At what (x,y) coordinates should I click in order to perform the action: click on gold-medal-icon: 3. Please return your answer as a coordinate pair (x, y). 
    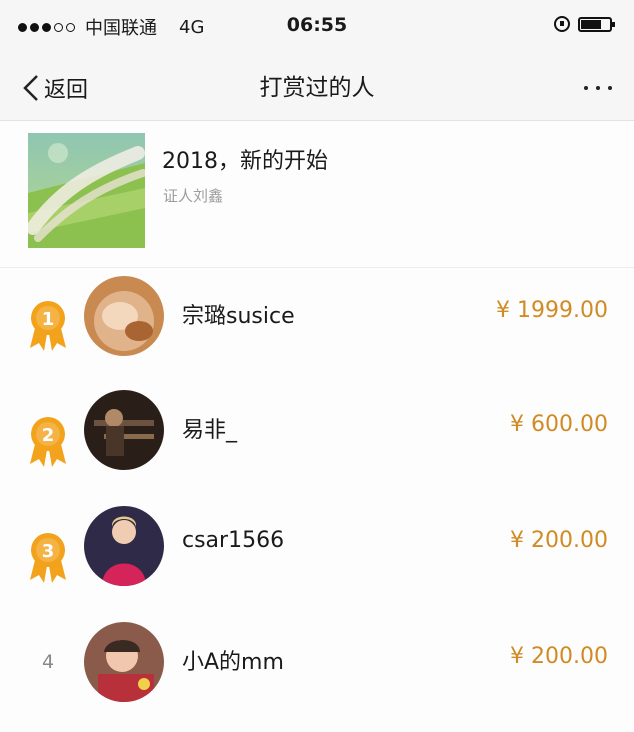
    Looking at the image, I should click on (48, 558).